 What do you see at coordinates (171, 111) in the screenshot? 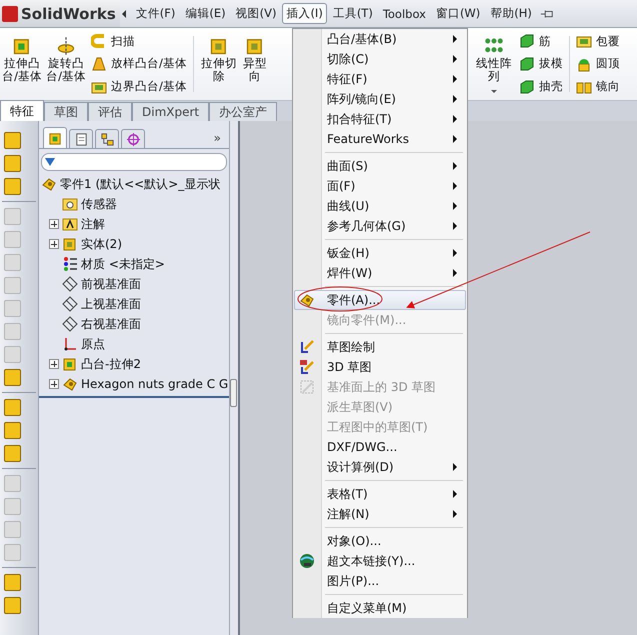
I see `tab: DimXpert` at bounding box center [171, 111].